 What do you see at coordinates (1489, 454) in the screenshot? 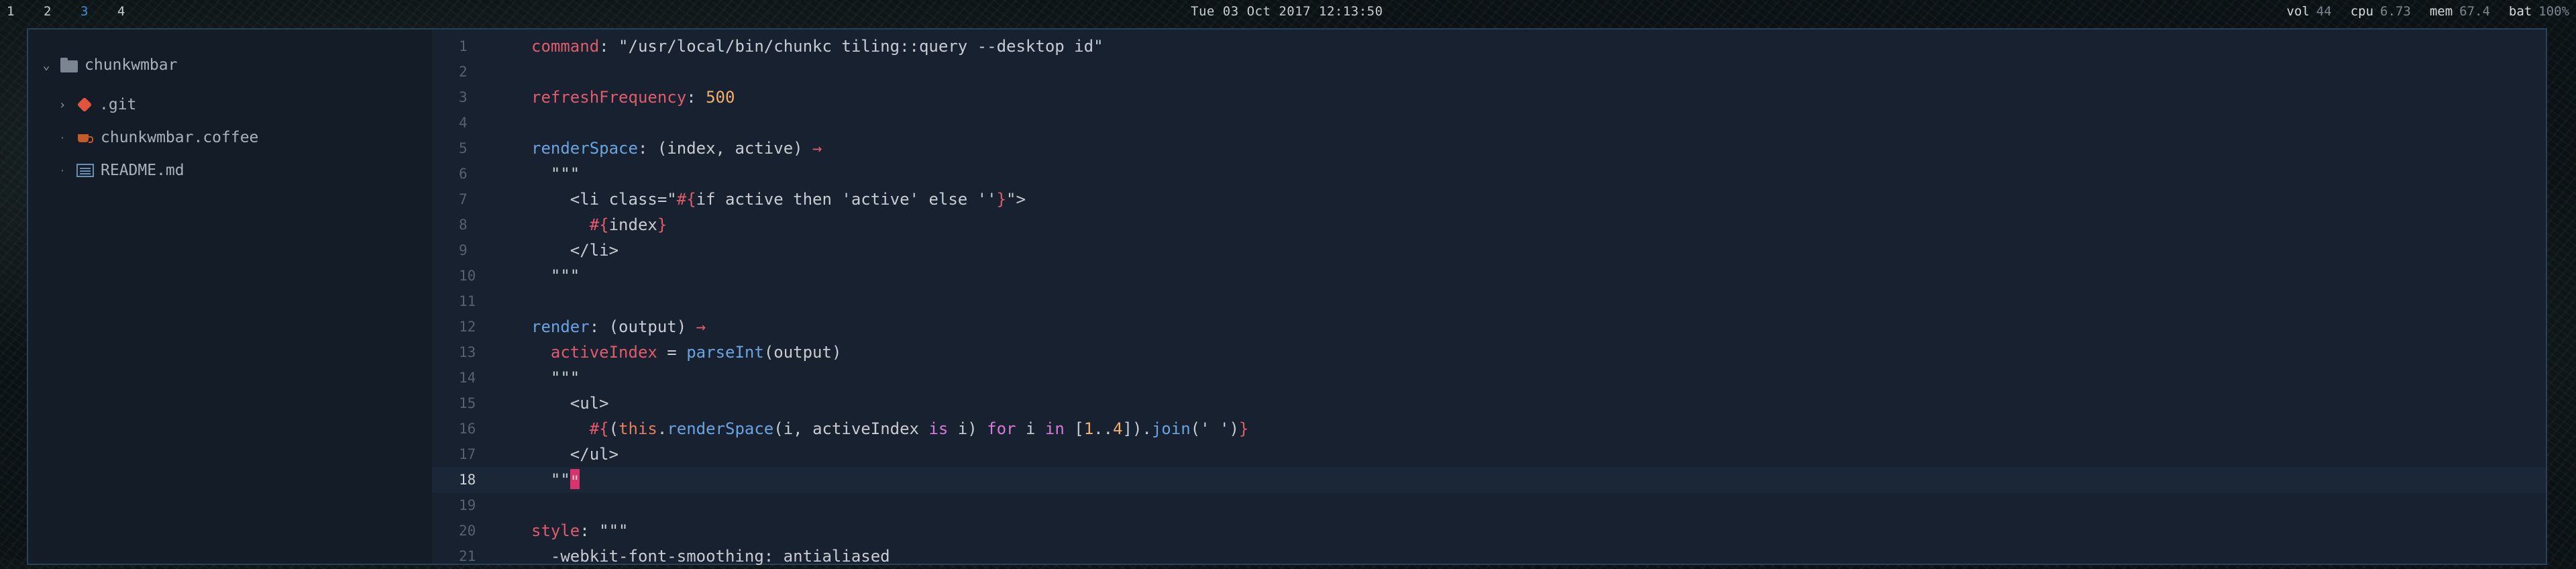
I see `code-line: 17 </ul>` at bounding box center [1489, 454].